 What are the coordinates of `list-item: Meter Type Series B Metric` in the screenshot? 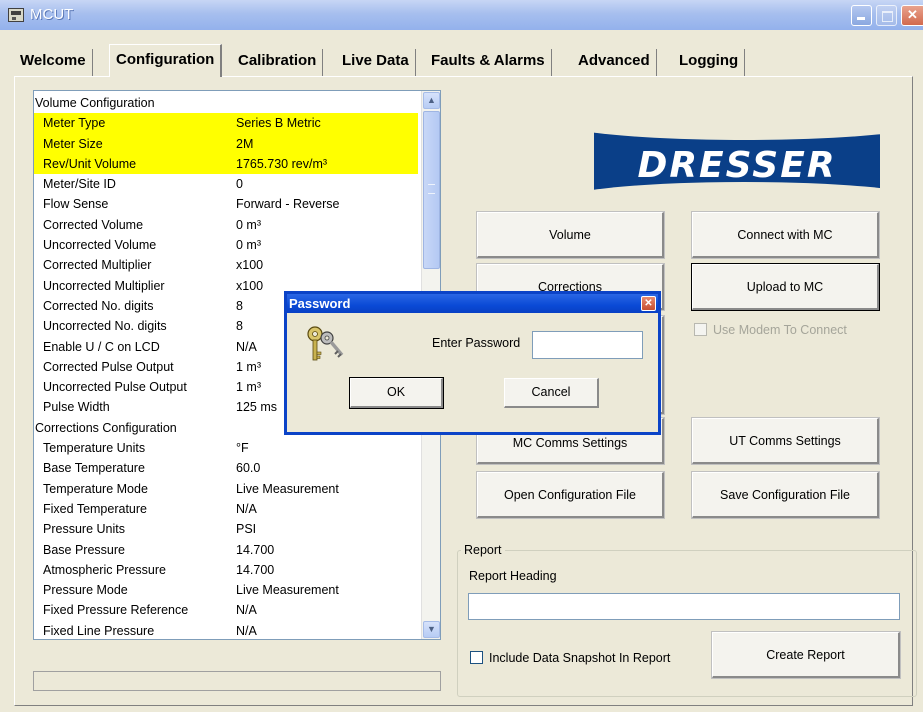 It's located at (226, 123).